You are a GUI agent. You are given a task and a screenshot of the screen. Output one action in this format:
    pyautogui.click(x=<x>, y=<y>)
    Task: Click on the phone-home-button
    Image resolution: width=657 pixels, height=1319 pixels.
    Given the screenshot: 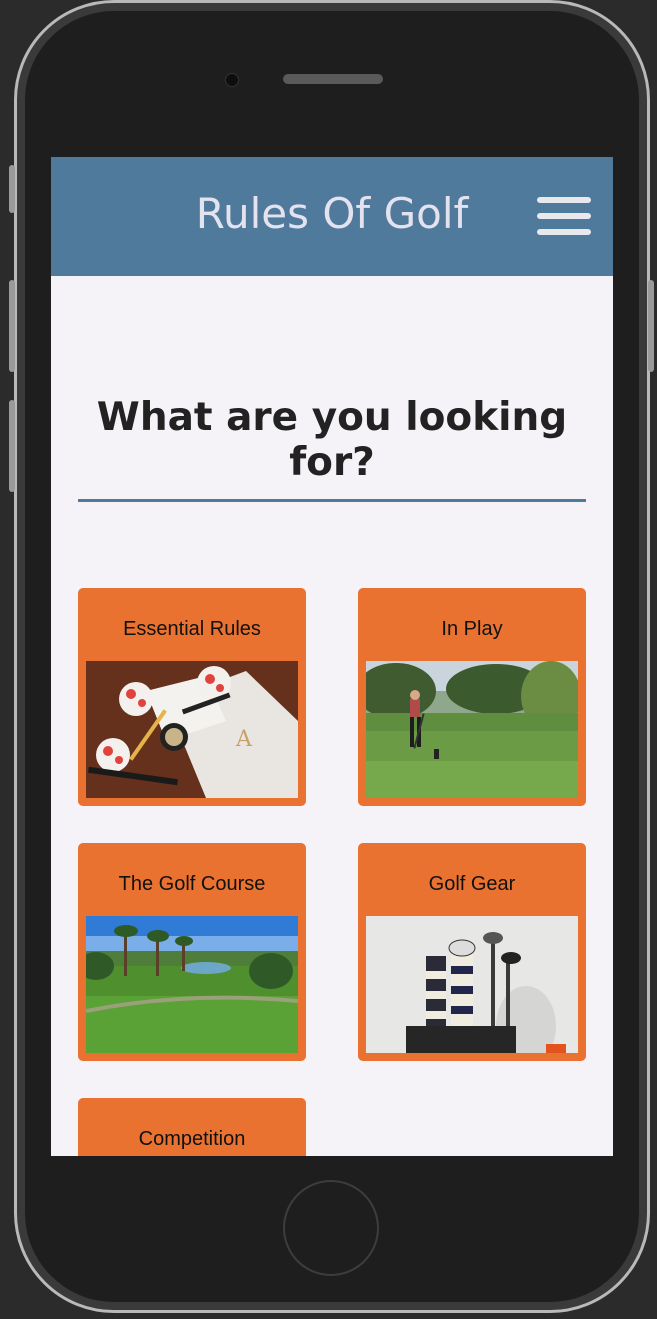 What is the action you would take?
    pyautogui.click(x=331, y=1228)
    